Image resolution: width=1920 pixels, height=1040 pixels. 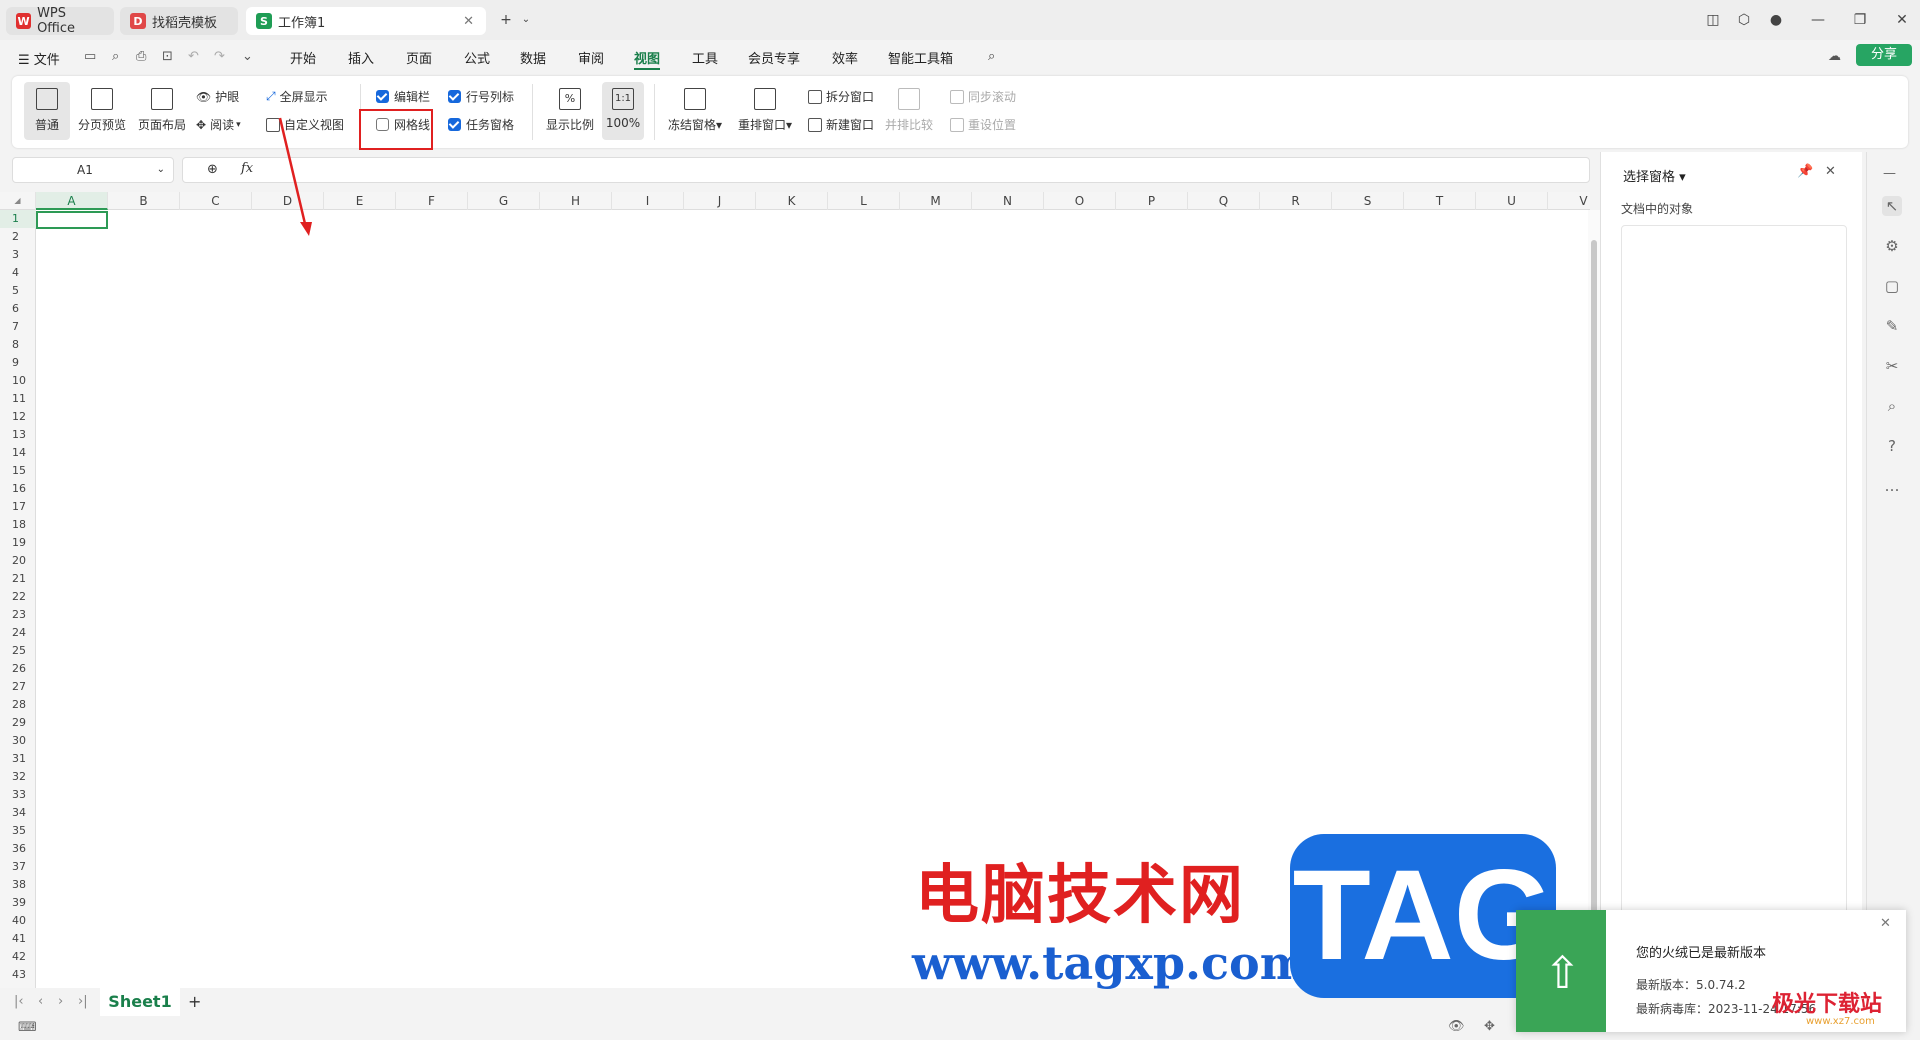 What do you see at coordinates (18, 327) in the screenshot?
I see `row-header-7: 7` at bounding box center [18, 327].